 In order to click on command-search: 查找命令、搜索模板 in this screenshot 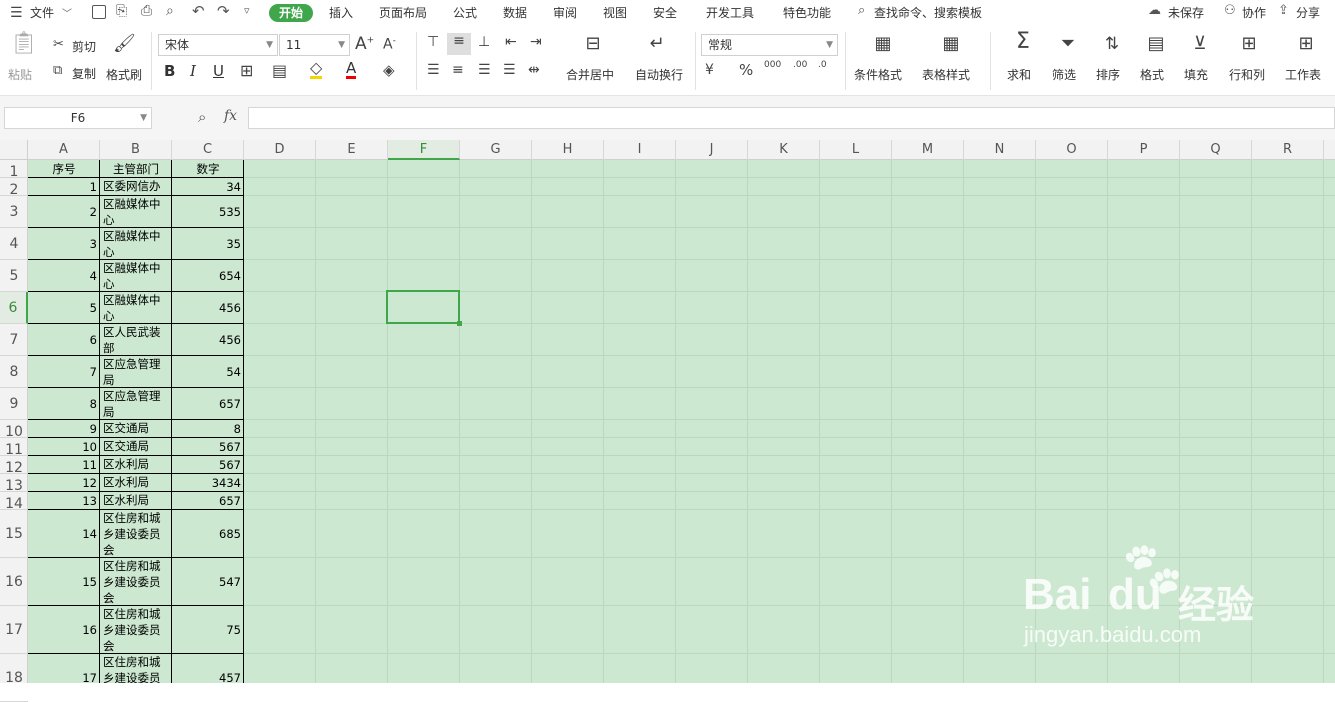, I will do `click(928, 13)`.